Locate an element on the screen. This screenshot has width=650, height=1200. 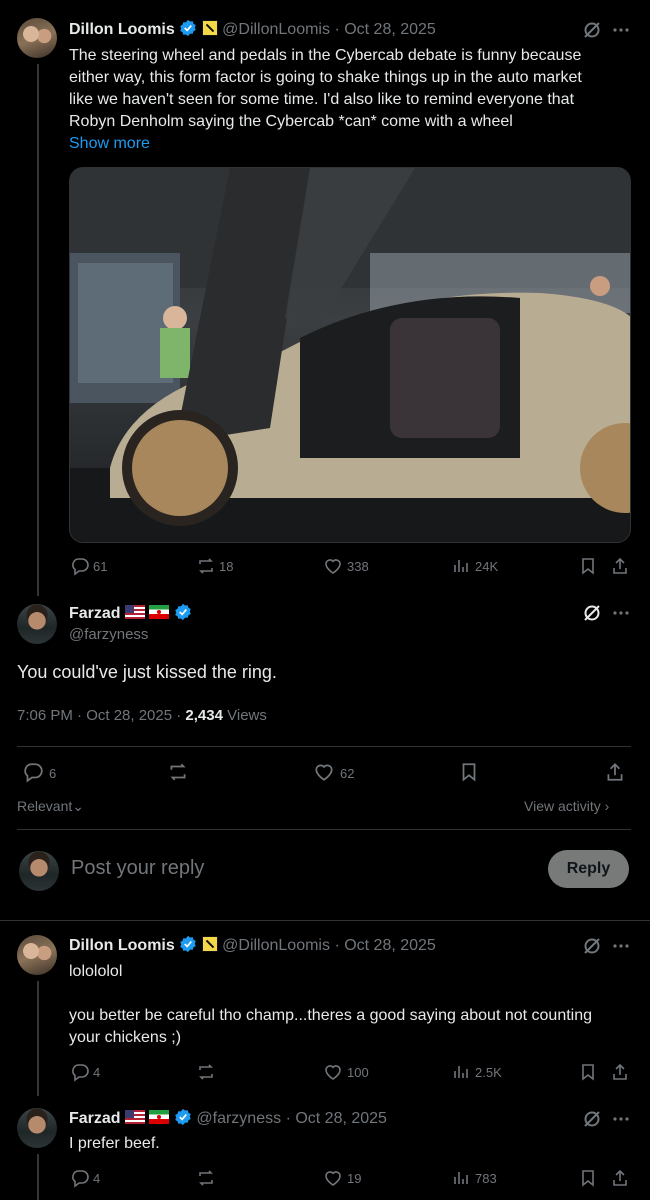
post-line: your chickens ;) is located at coordinates (125, 1037).